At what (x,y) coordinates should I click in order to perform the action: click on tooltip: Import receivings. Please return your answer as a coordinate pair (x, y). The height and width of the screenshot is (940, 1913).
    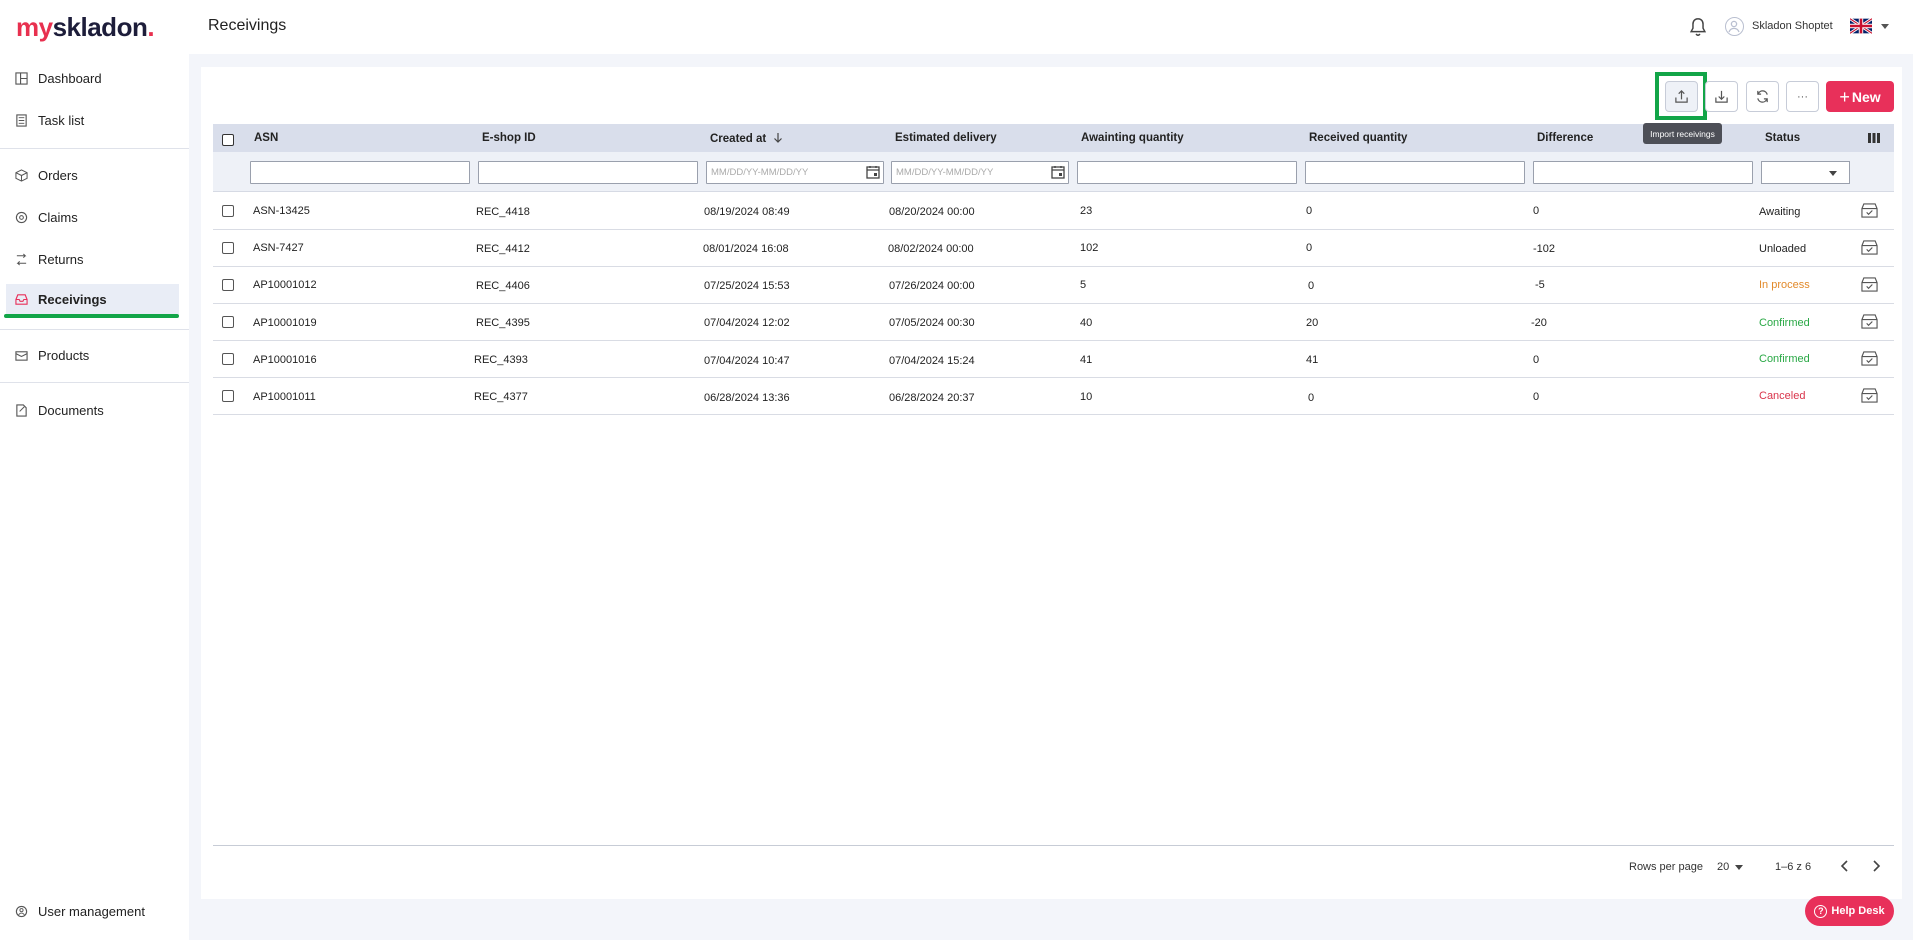
    Looking at the image, I should click on (1682, 133).